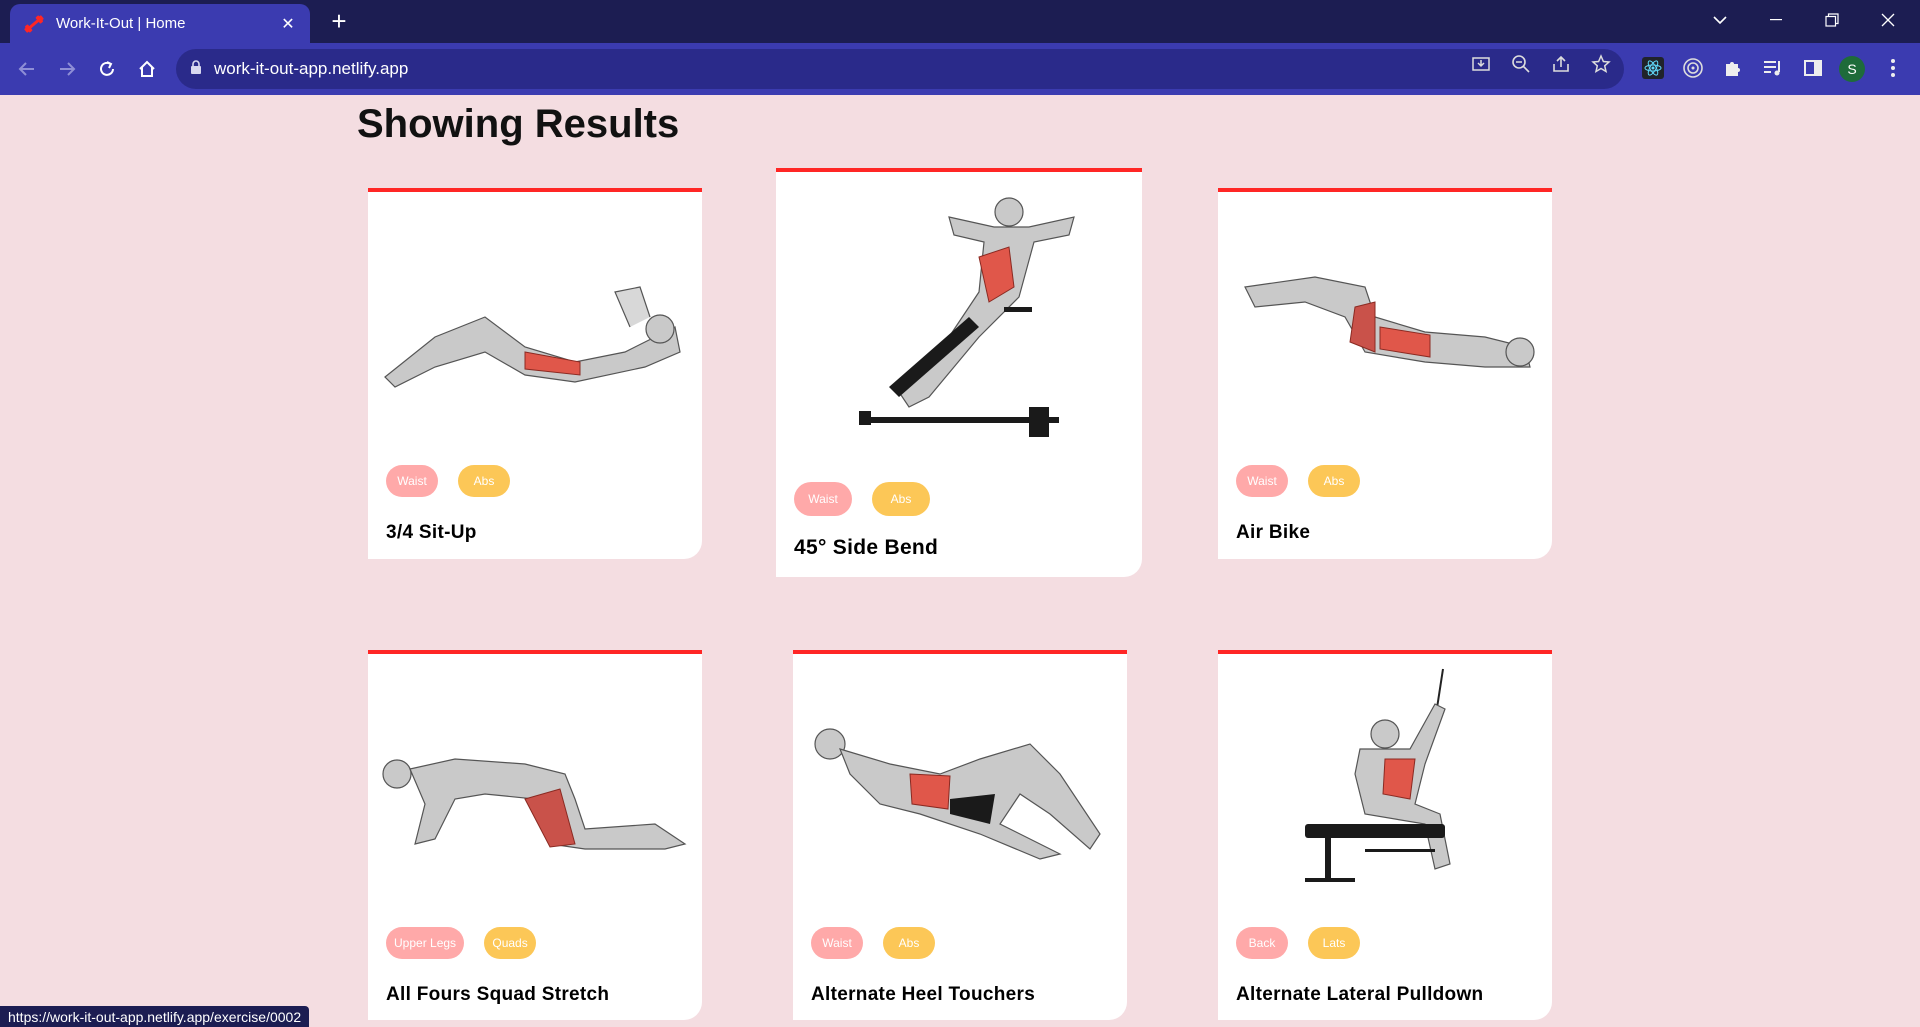 This screenshot has height=1027, width=1920. What do you see at coordinates (1693, 68) in the screenshot?
I see `target-extension-icon` at bounding box center [1693, 68].